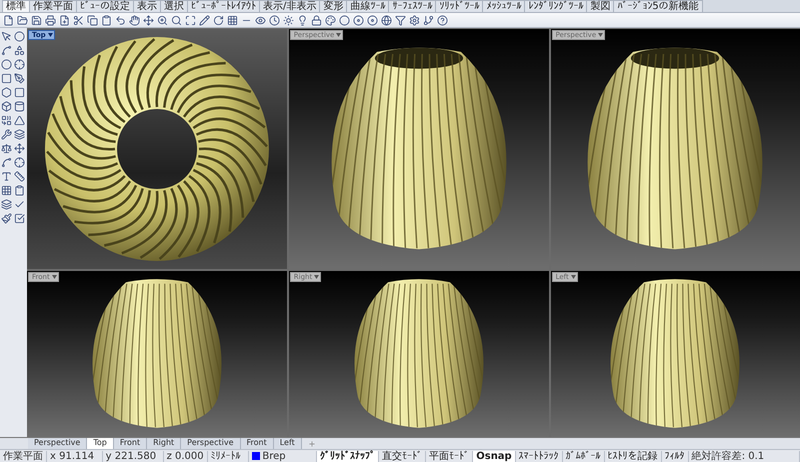 The width and height of the screenshot is (800, 462). I want to click on z-coordinate: z 0.000, so click(186, 456).